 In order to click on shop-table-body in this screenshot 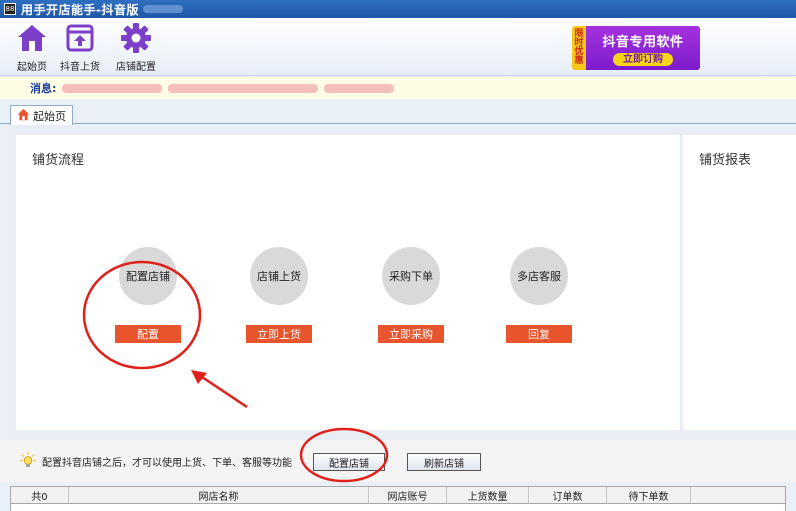, I will do `click(398, 507)`.